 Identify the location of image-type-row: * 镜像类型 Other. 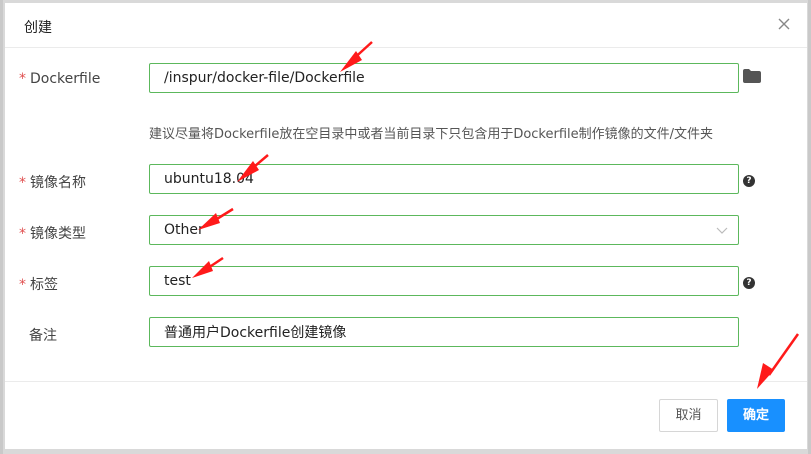
(406, 231).